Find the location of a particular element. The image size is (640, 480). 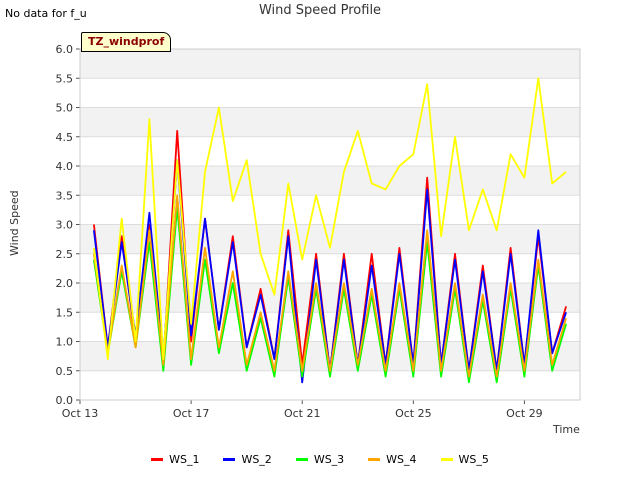

legend-item-ws-5: WS_5 is located at coordinates (464, 459).